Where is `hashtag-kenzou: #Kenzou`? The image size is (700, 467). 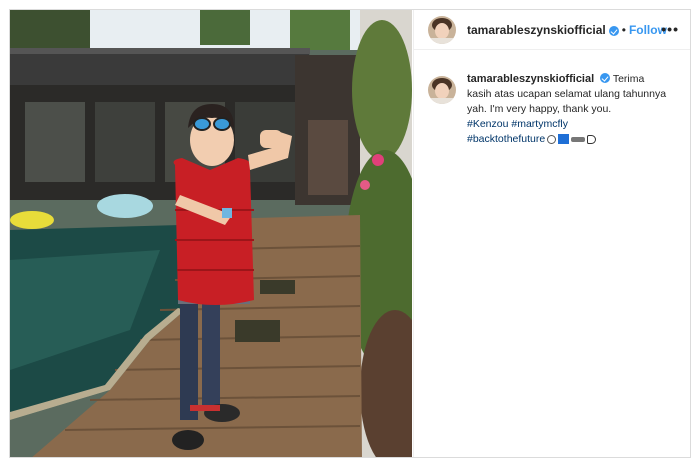 hashtag-kenzou: #Kenzou is located at coordinates (487, 124).